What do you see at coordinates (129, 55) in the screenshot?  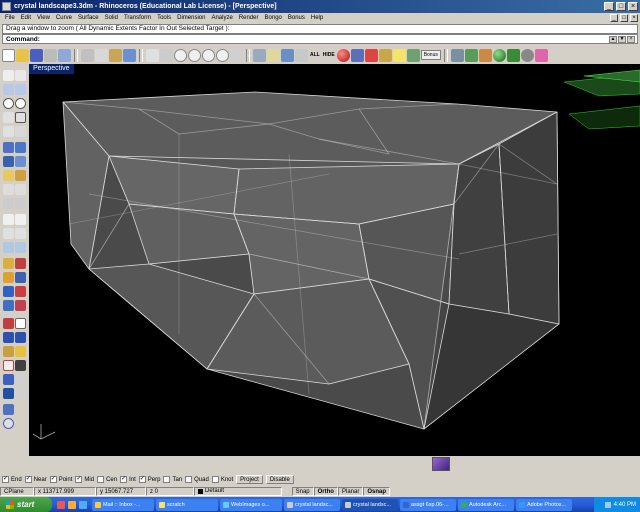 I see `undo-icon` at bounding box center [129, 55].